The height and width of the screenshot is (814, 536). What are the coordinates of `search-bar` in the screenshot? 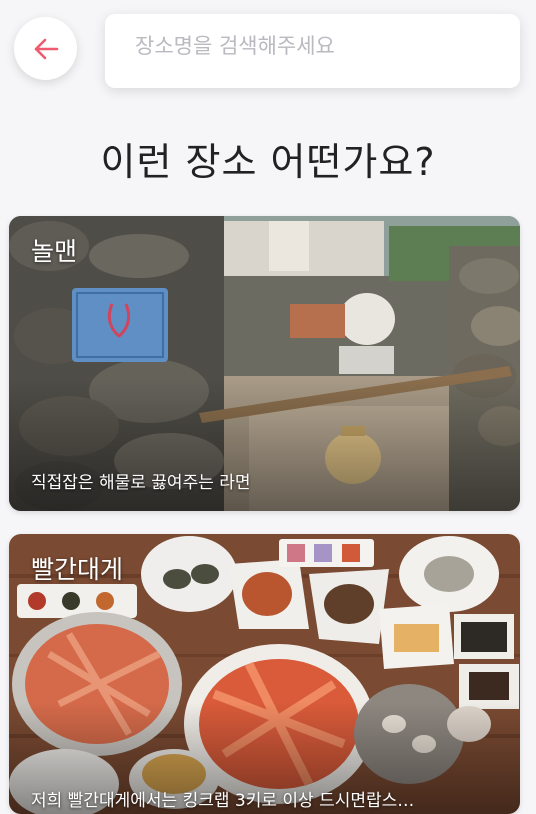 It's located at (312, 48).